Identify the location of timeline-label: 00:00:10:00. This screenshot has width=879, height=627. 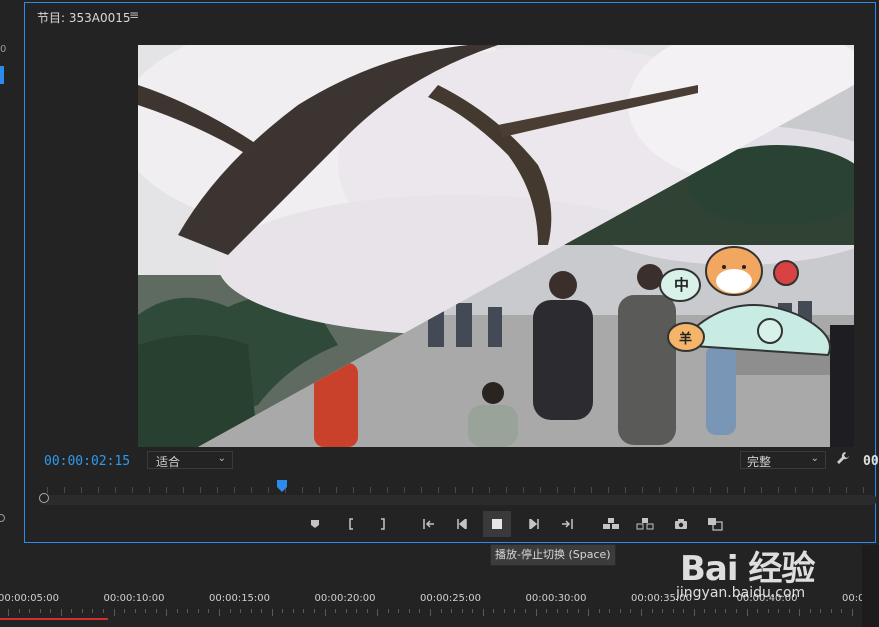
(134, 598).